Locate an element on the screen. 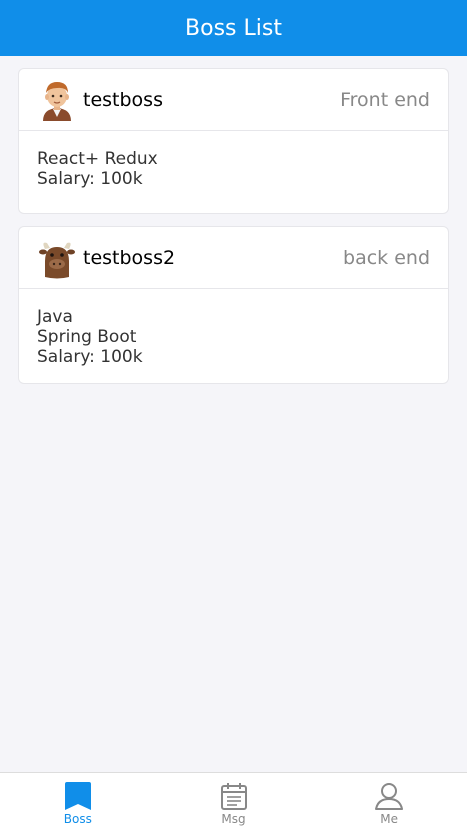 This screenshot has height=837, width=467. nav-bar: Boss List is located at coordinates (233, 28).